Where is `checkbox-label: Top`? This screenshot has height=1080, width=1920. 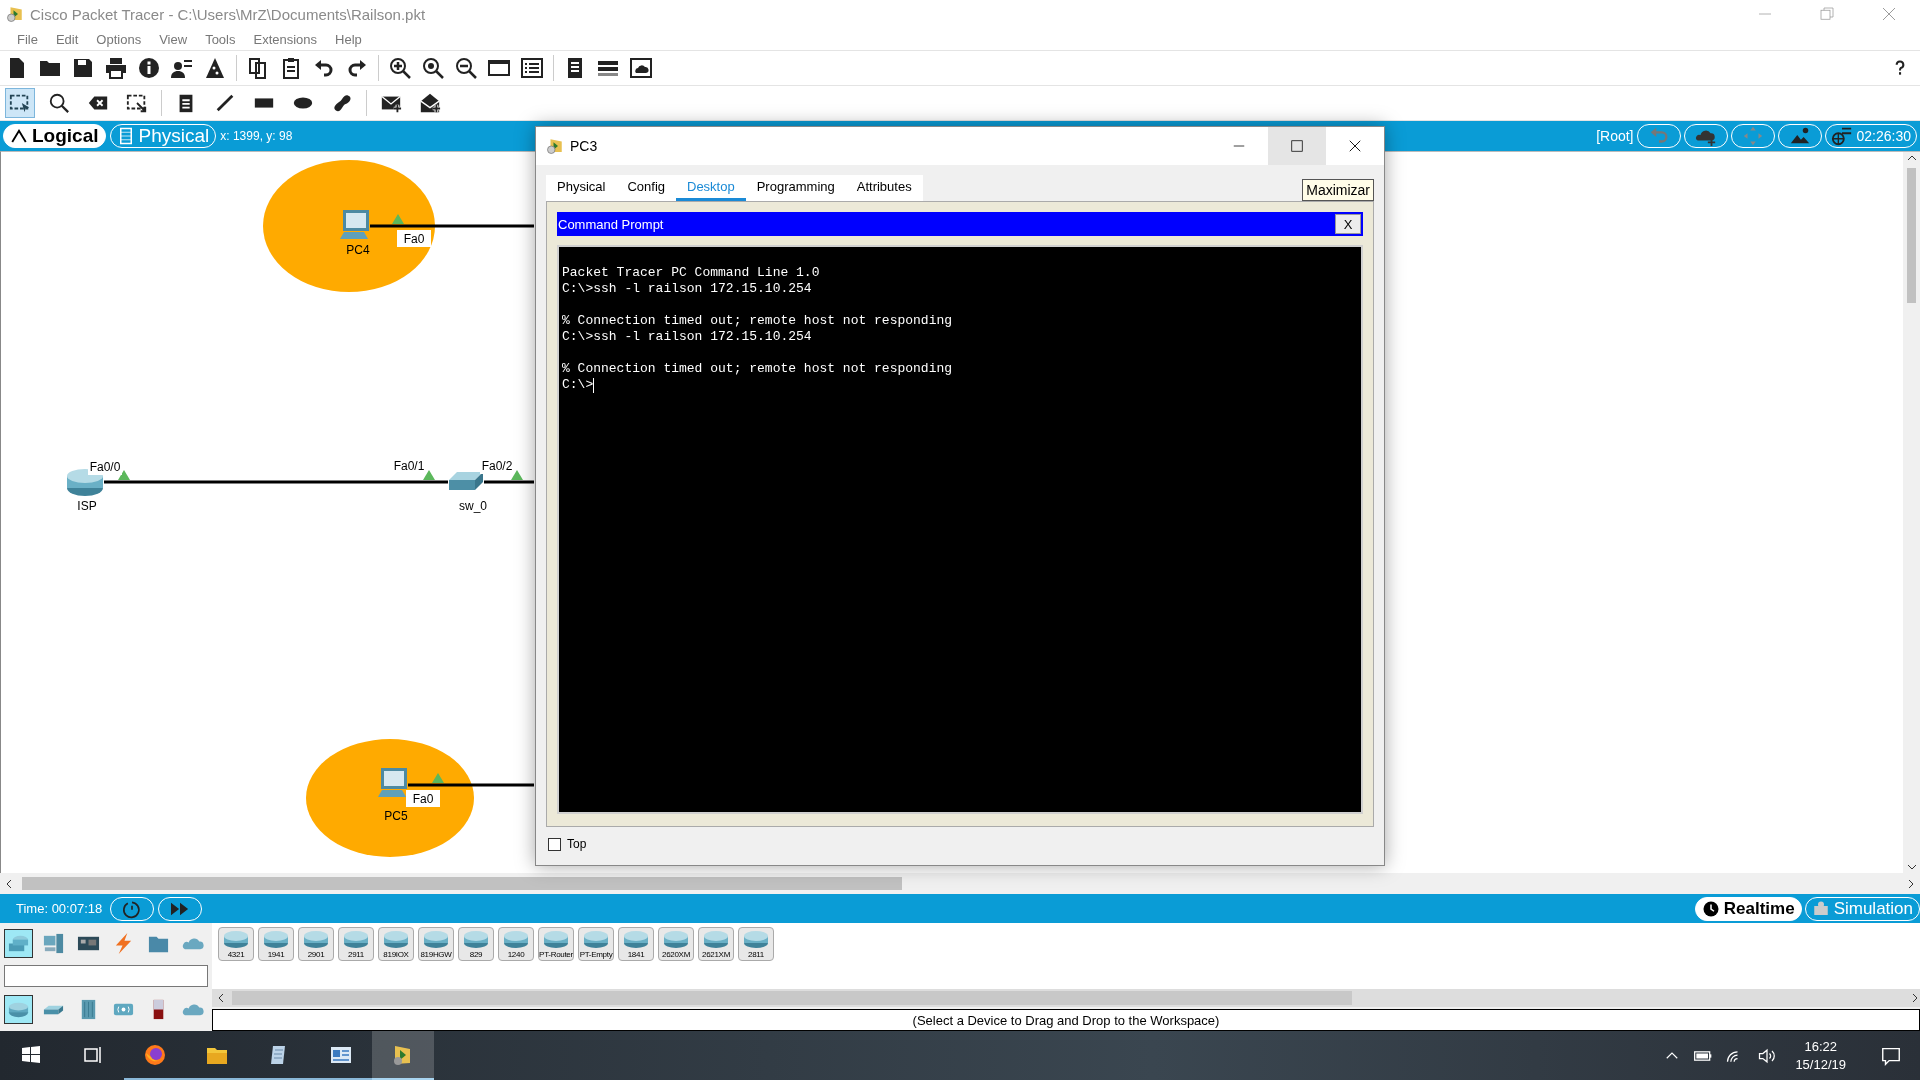
checkbox-label: Top is located at coordinates (577, 844).